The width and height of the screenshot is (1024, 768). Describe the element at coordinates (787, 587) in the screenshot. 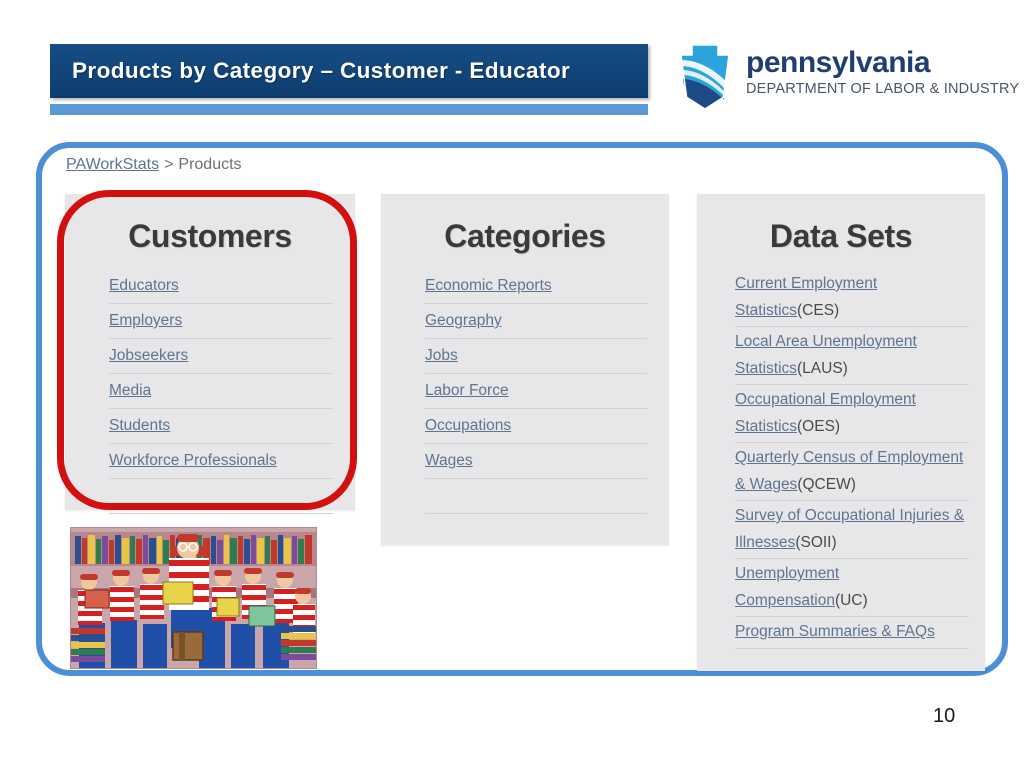

I see `datasets-link: Unemployment Compensation` at that location.